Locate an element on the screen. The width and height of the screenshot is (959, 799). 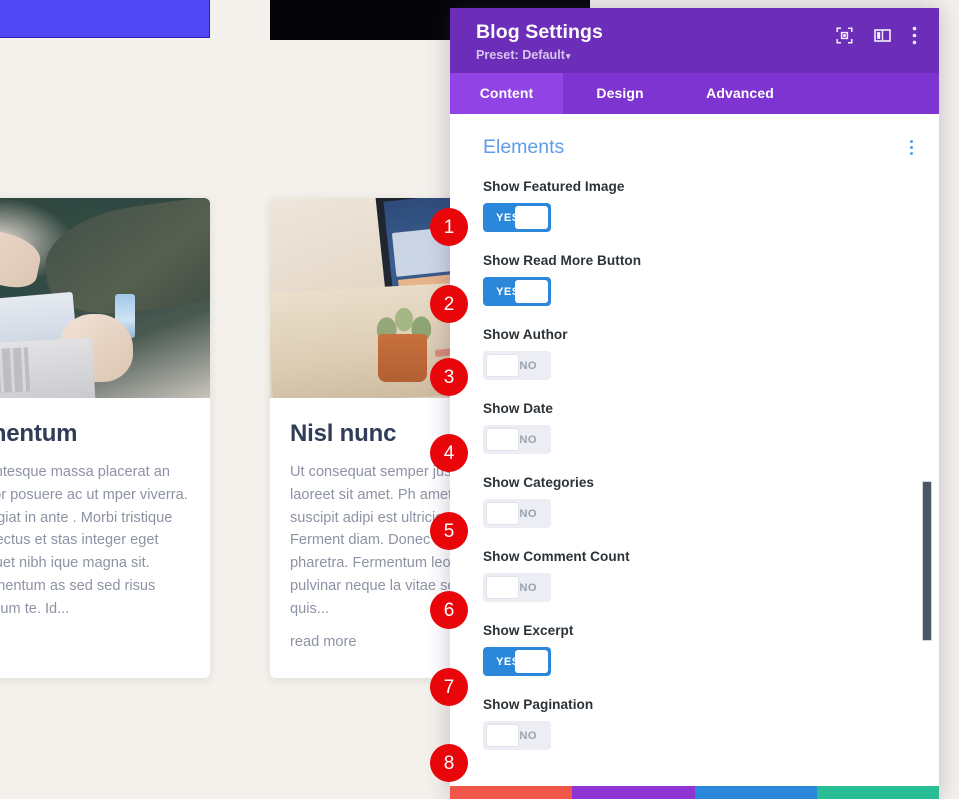
panel-footer-colorbar is located at coordinates (694, 792).